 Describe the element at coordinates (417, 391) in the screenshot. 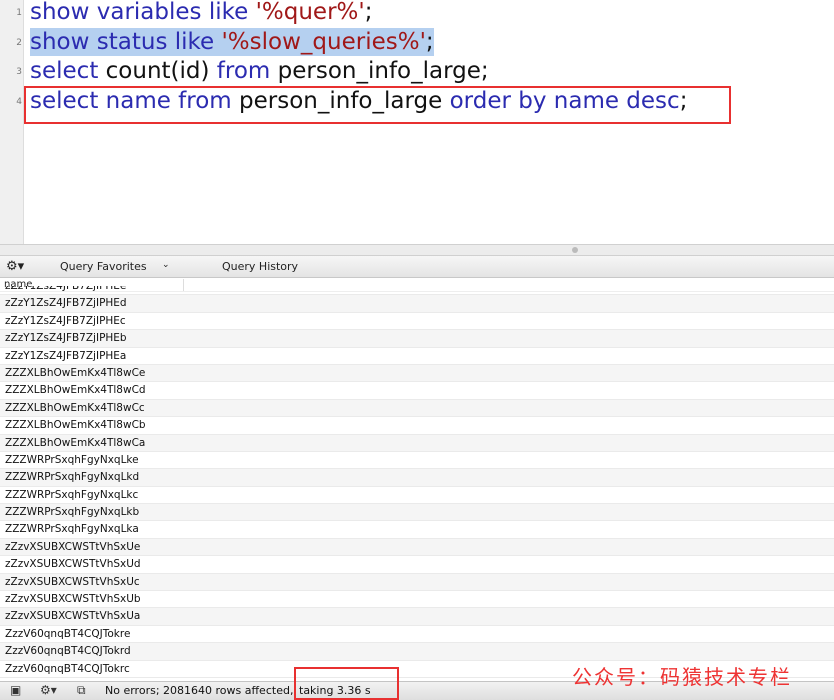

I see `table-row: ZZZXLBhOwEmKx4Tl8wCd` at that location.